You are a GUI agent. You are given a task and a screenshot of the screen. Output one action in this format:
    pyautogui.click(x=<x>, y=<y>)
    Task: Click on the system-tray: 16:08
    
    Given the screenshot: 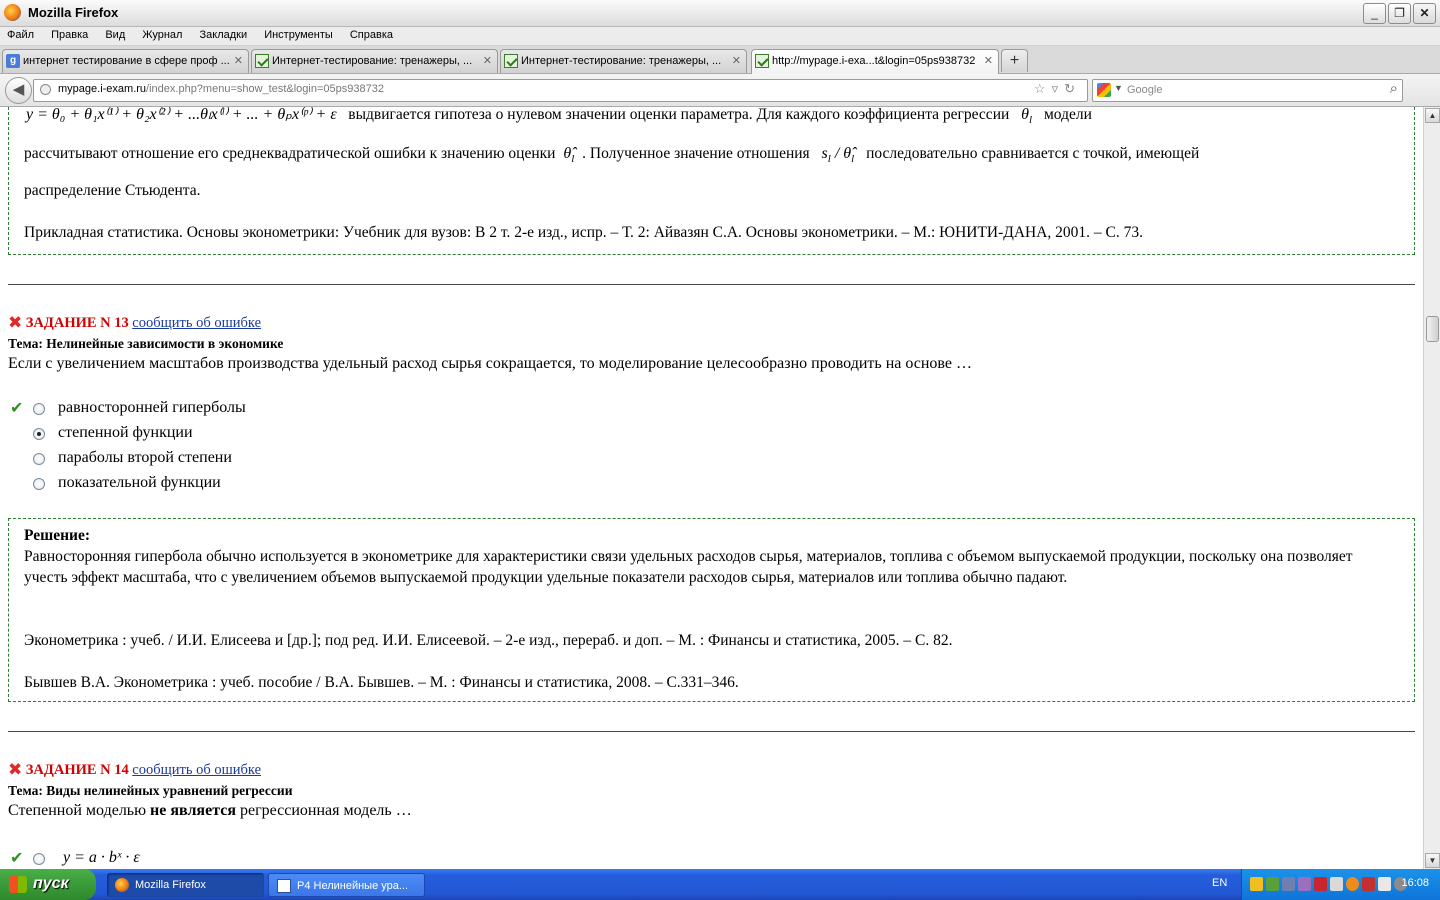 What is the action you would take?
    pyautogui.click(x=1340, y=884)
    